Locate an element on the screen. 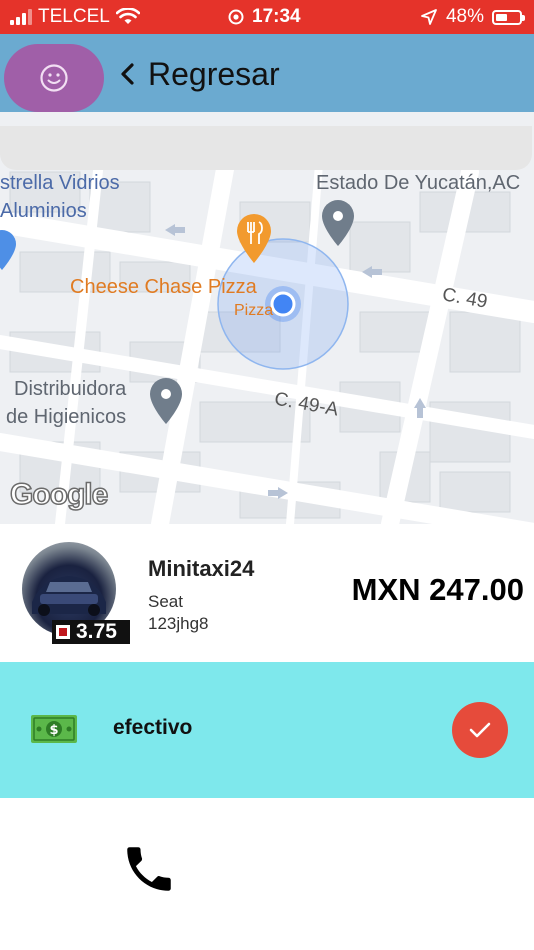 The width and height of the screenshot is (534, 950). map-search-bar is located at coordinates (266, 148).